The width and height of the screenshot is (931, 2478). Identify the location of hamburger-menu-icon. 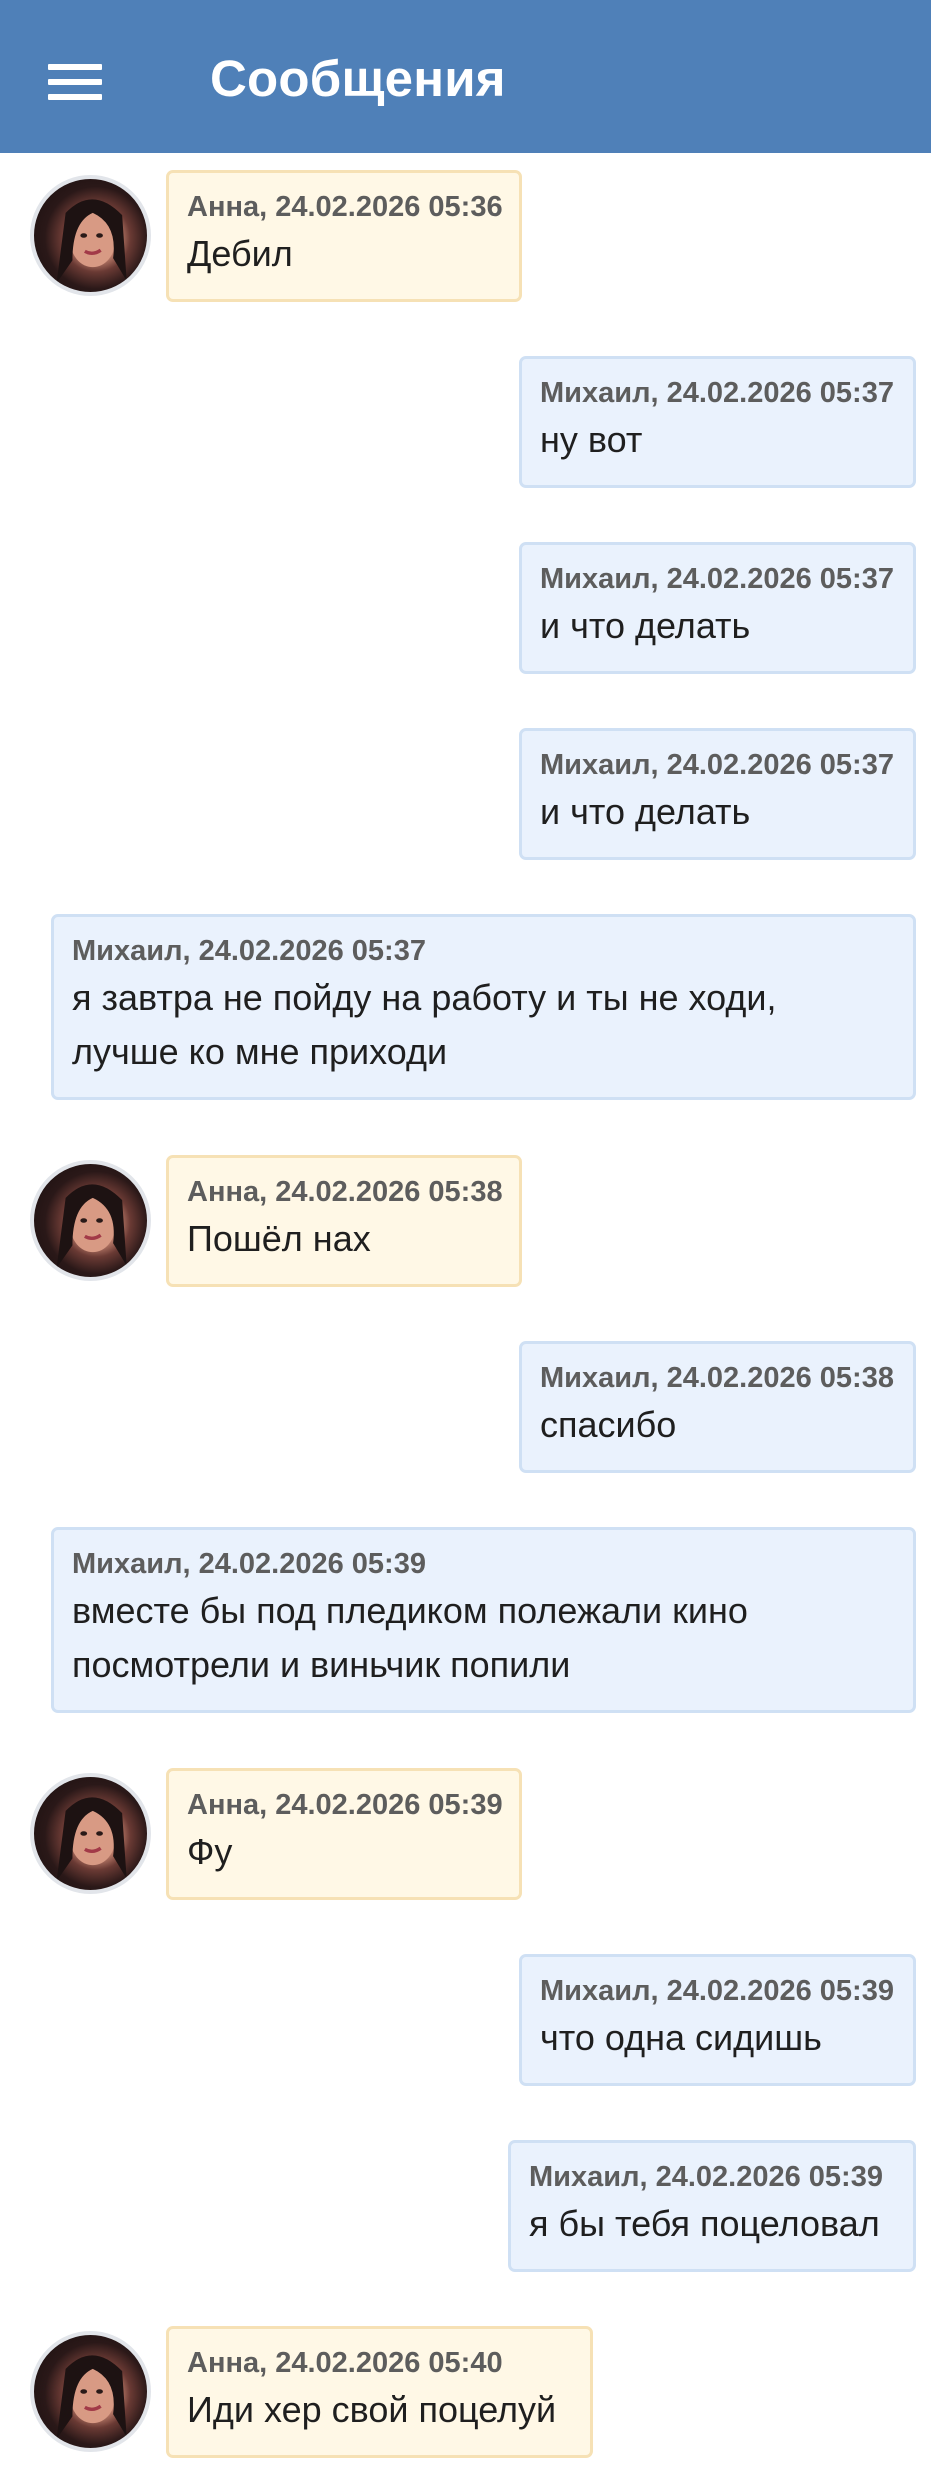
(70, 76).